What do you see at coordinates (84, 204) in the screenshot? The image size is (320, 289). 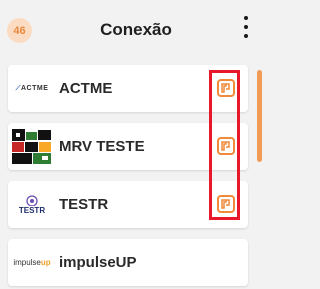 I see `connection-name: TESTR` at bounding box center [84, 204].